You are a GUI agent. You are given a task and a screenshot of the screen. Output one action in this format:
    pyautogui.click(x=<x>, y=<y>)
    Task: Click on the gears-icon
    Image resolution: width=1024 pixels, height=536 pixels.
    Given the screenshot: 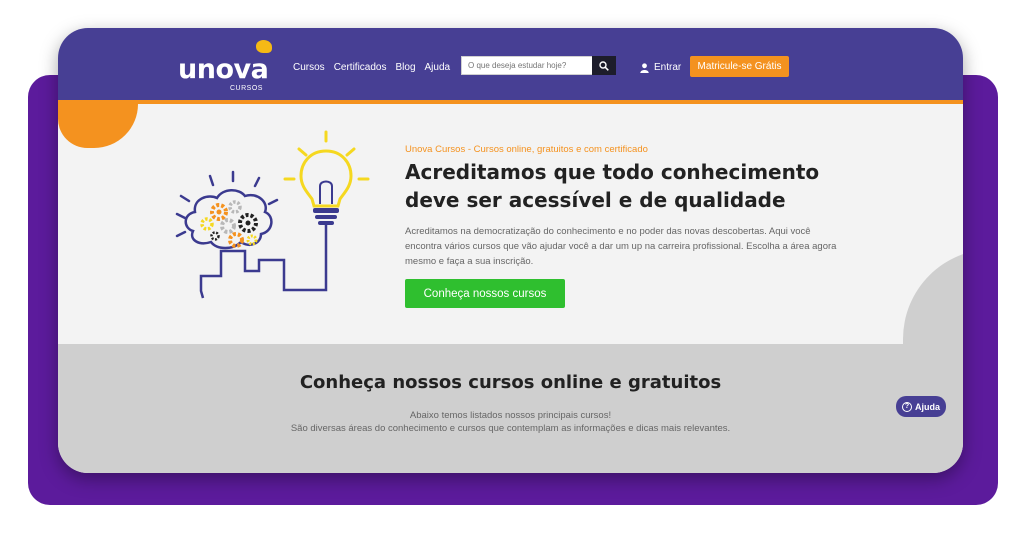 What is the action you would take?
    pyautogui.click(x=229, y=224)
    